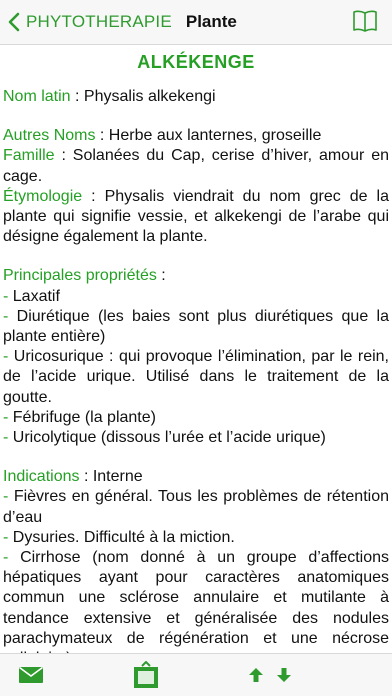 This screenshot has width=392, height=696. What do you see at coordinates (365, 23) in the screenshot?
I see `book-icon` at bounding box center [365, 23].